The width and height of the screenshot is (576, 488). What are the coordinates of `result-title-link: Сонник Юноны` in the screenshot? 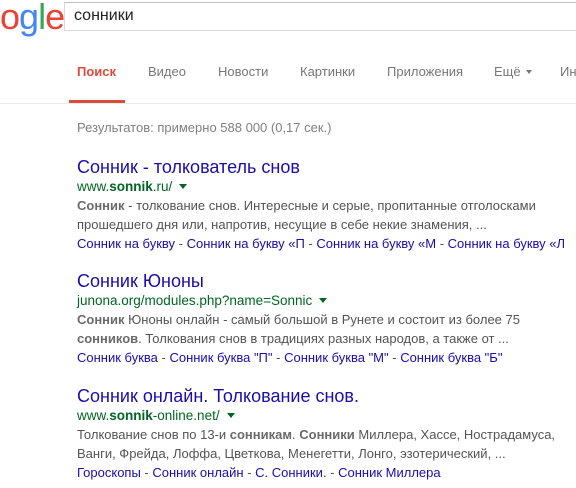 It's located at (326, 281).